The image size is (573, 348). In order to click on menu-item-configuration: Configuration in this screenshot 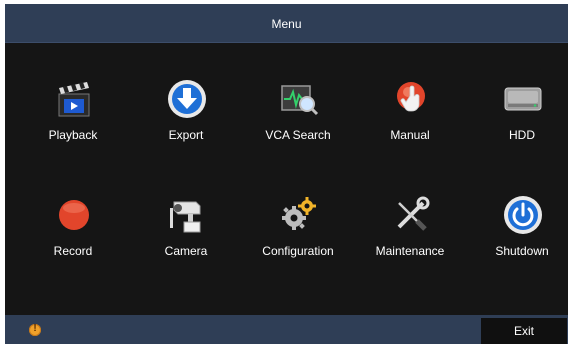, I will do `click(298, 243)`.